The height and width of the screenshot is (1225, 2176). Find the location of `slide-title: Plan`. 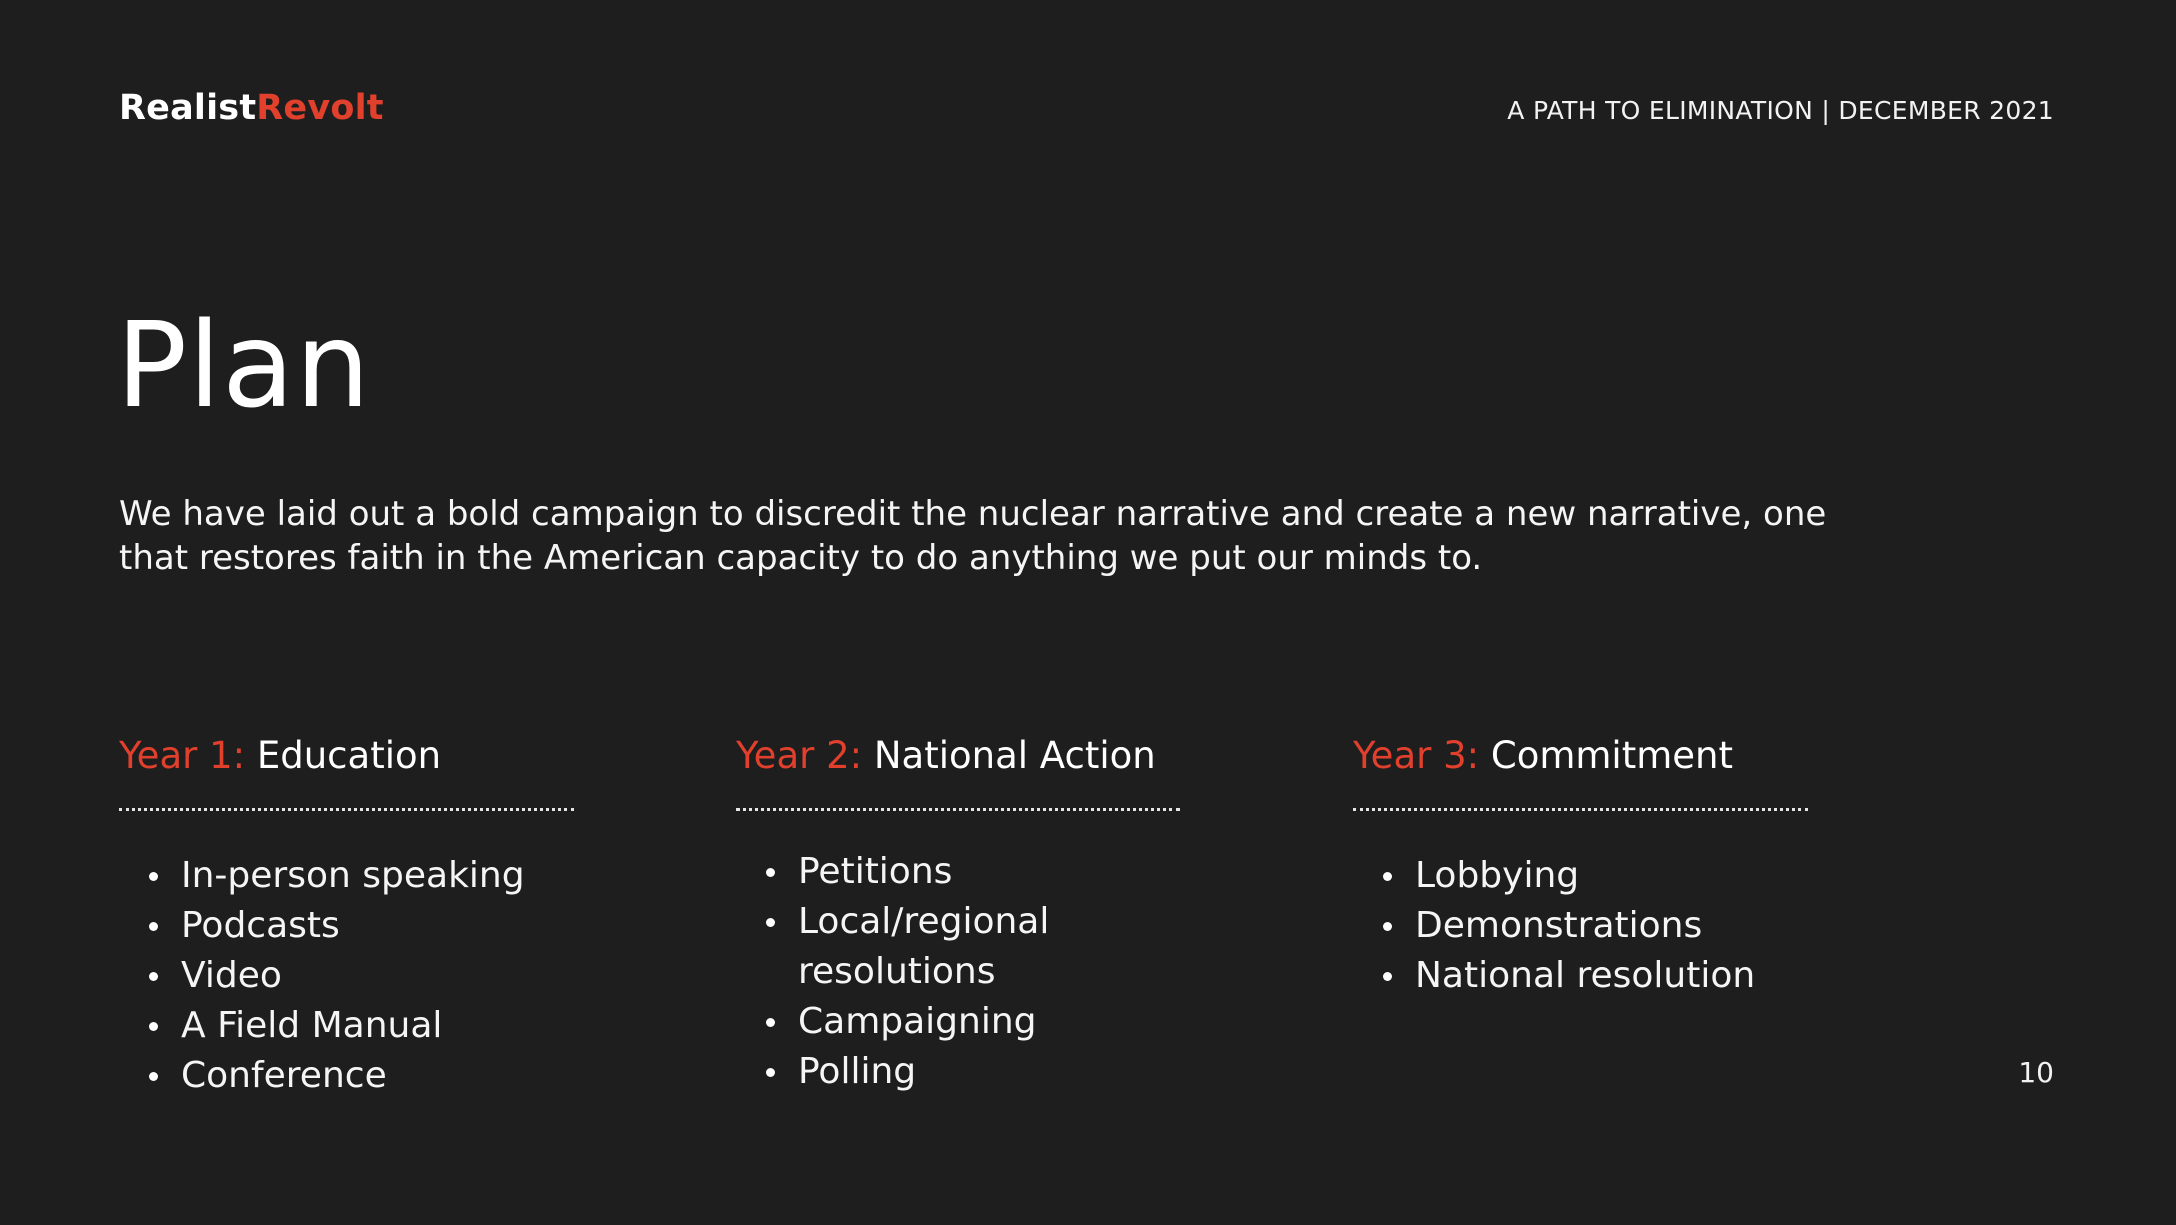

slide-title: Plan is located at coordinates (244, 365).